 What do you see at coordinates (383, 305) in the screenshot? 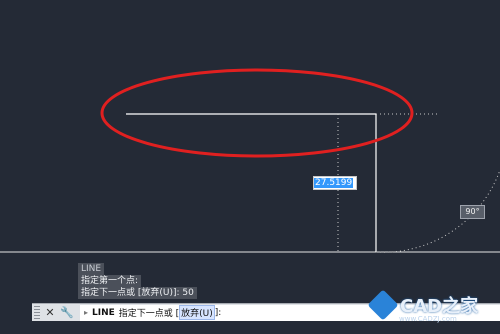
I see `watermark-logo-icon` at bounding box center [383, 305].